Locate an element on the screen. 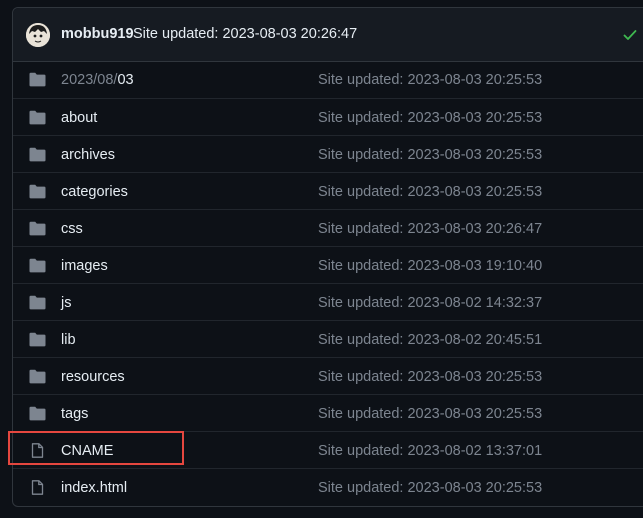  folder-row: lib Site updated: 2023-08-02 20:45:51 is located at coordinates (328, 338).